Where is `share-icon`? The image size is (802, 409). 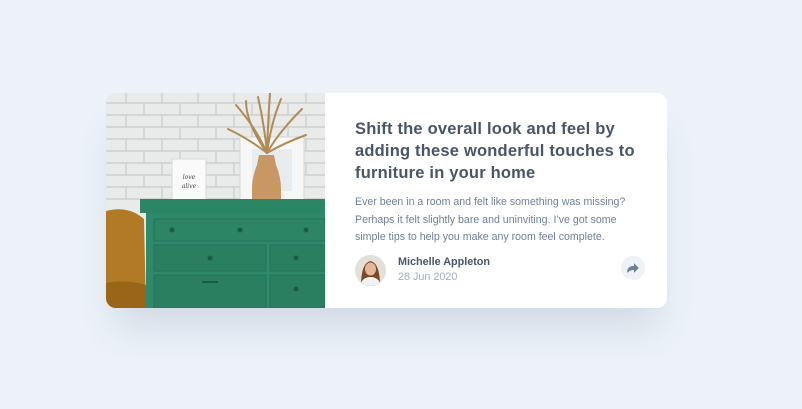 share-icon is located at coordinates (633, 268).